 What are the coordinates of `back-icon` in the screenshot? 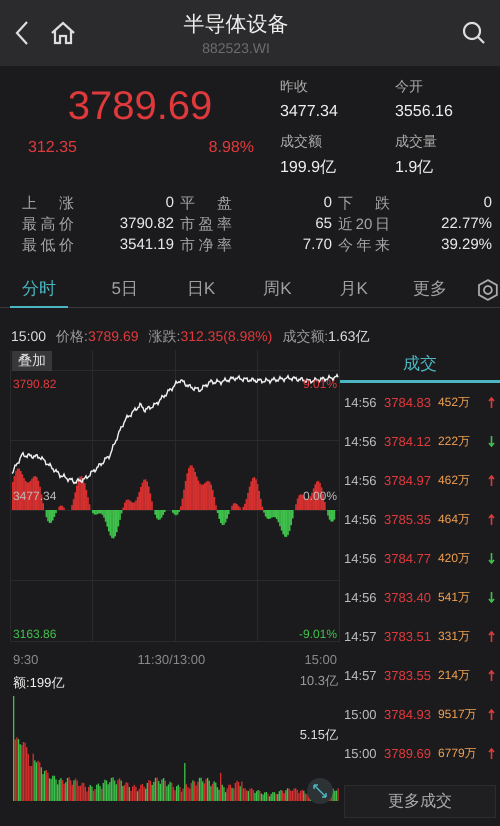 It's located at (22, 33).